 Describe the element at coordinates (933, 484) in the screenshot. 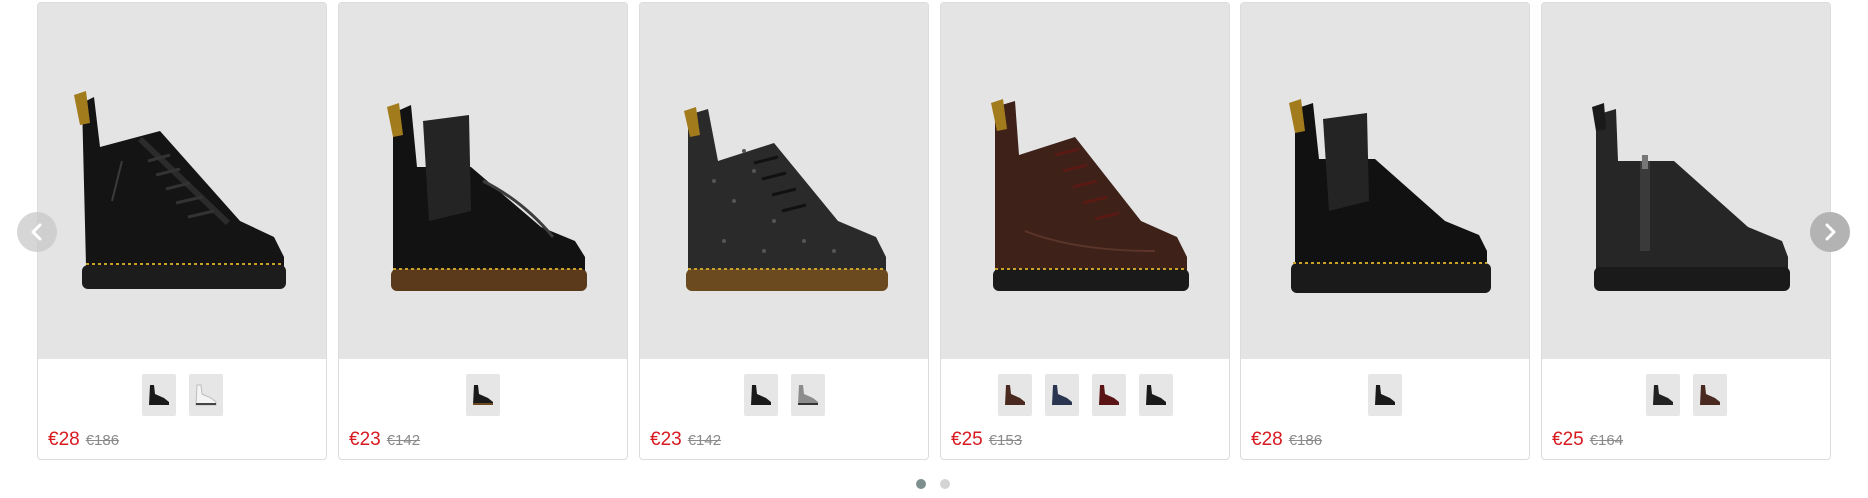

I see `carousel-pagination` at that location.